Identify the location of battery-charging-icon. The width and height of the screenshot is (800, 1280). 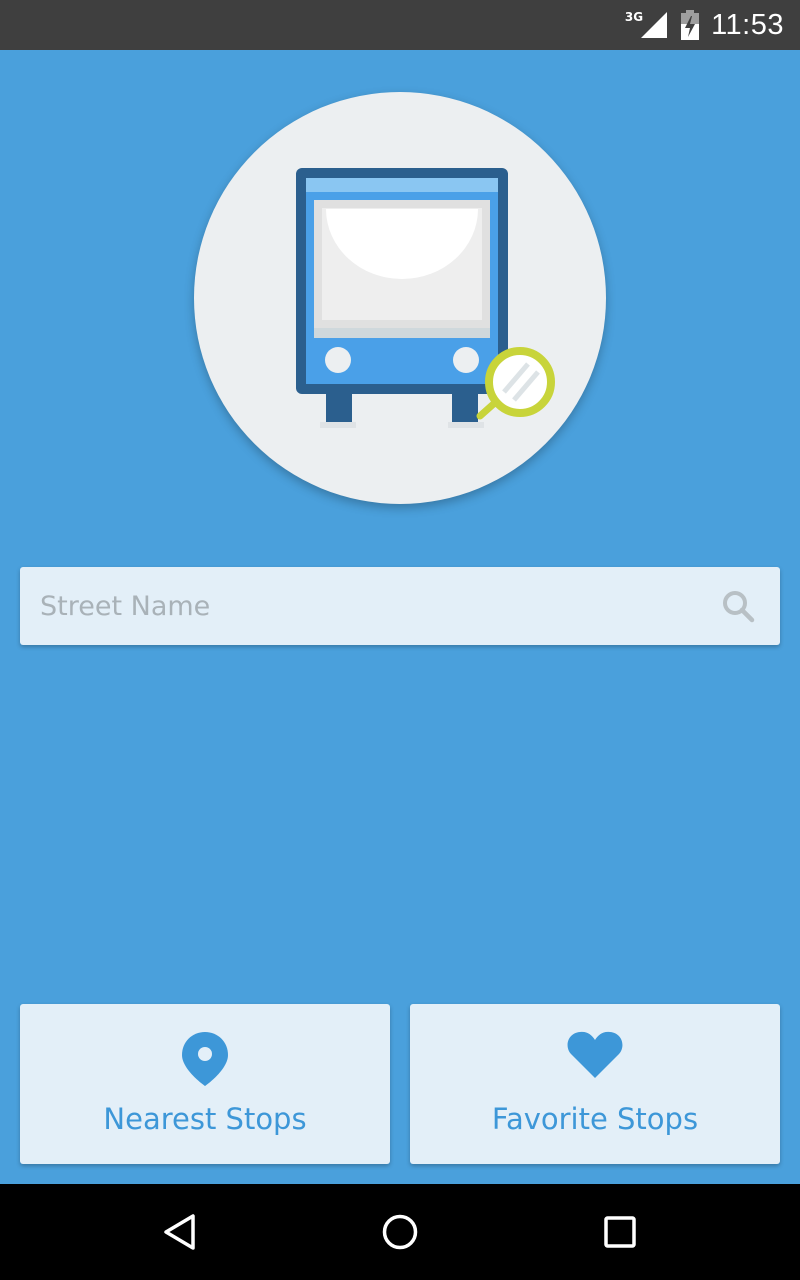
(690, 25).